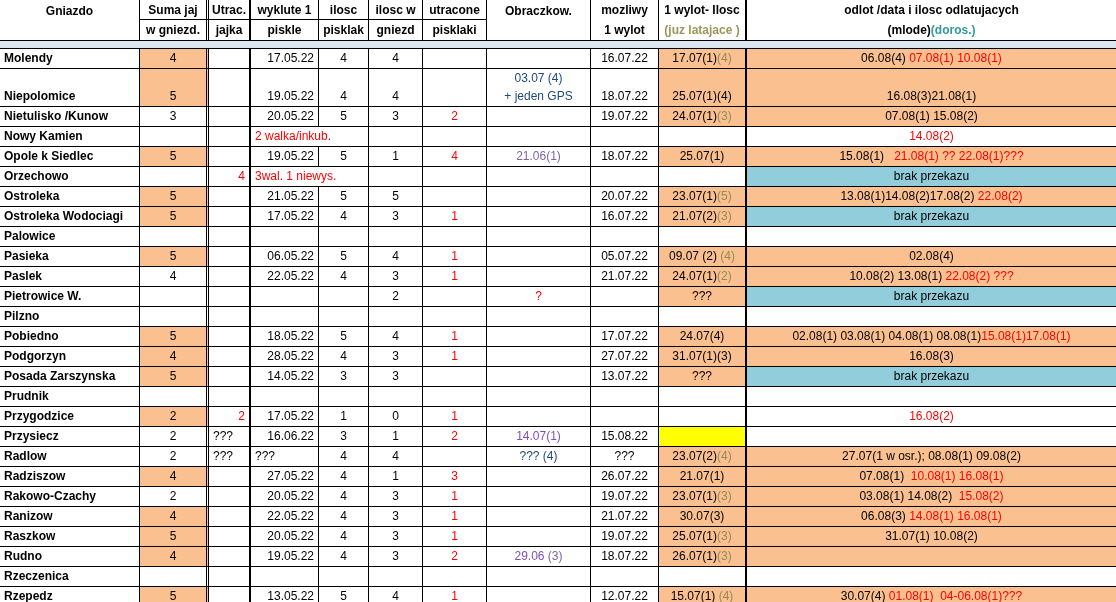  What do you see at coordinates (931, 457) in the screenshot?
I see `table-cell: 27.07(1 w osr.); 08.08(1) 09.08(2)` at bounding box center [931, 457].